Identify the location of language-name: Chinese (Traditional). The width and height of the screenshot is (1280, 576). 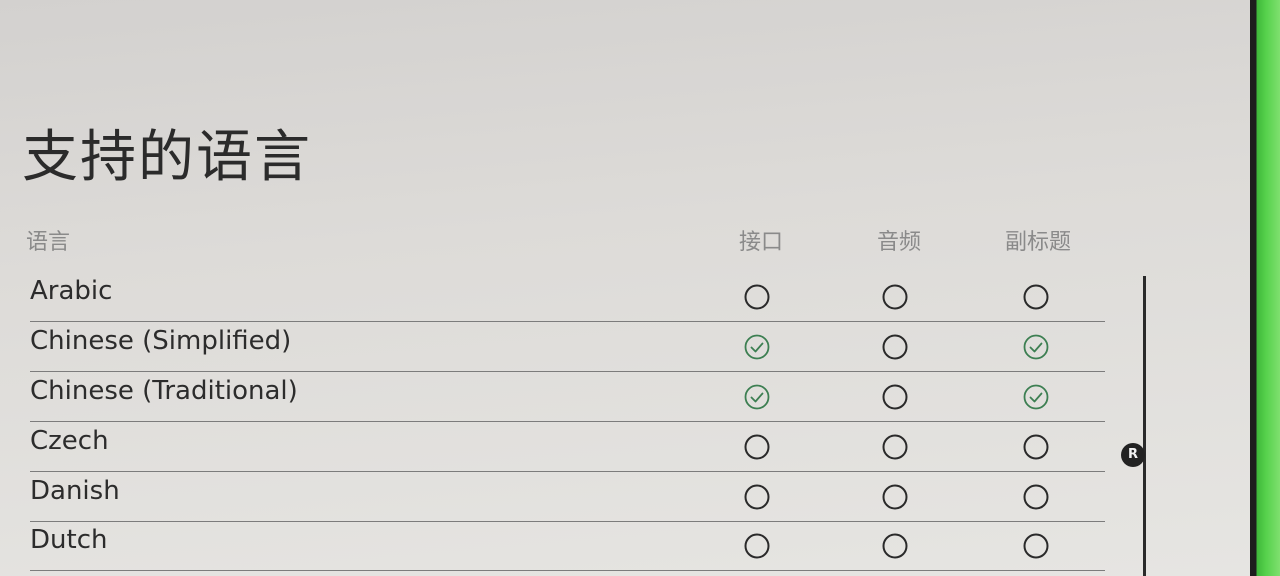
(164, 391).